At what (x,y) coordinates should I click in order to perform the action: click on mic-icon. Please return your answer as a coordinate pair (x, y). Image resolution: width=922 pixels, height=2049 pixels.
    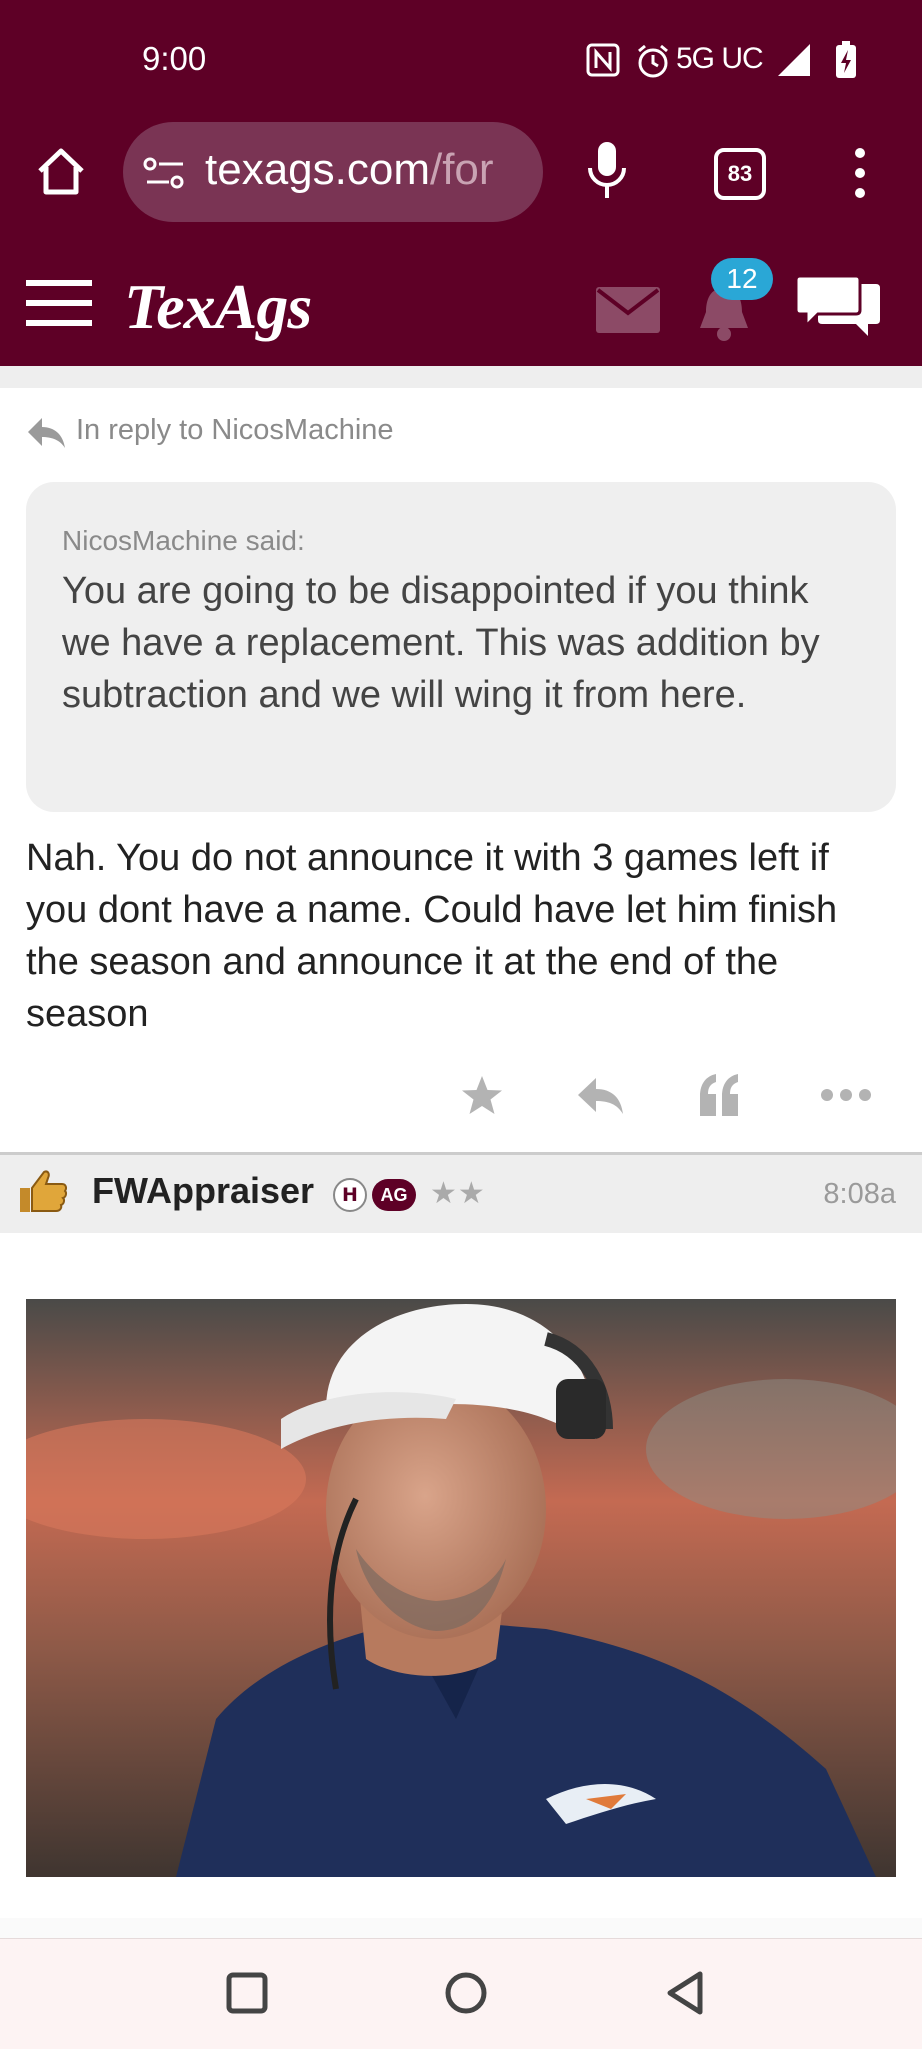
    Looking at the image, I should click on (607, 171).